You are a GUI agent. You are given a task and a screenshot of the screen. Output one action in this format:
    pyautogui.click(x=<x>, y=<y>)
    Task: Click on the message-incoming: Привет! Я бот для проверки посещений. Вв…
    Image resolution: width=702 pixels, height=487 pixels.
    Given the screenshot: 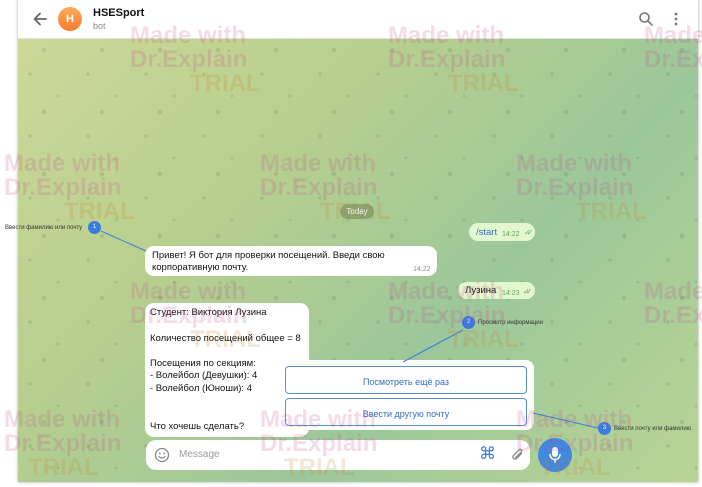 What is the action you would take?
    pyautogui.click(x=291, y=261)
    